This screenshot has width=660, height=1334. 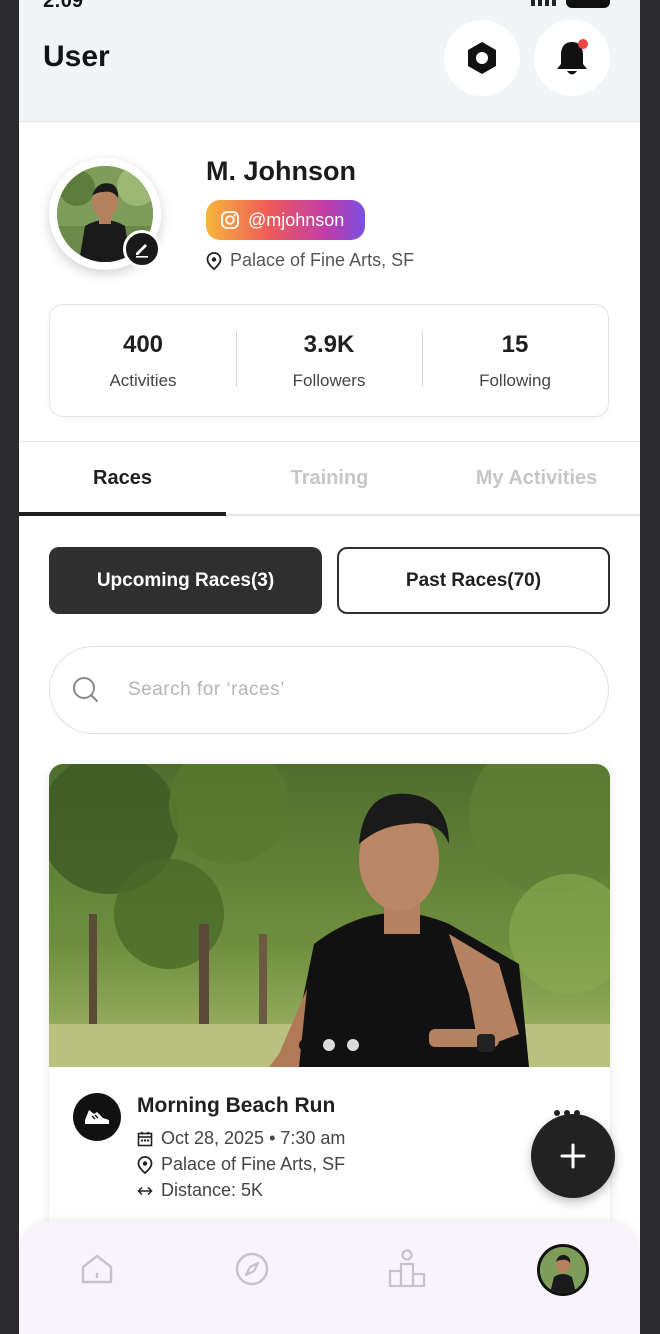 I want to click on stat-following: 15 Following, so click(x=515, y=360).